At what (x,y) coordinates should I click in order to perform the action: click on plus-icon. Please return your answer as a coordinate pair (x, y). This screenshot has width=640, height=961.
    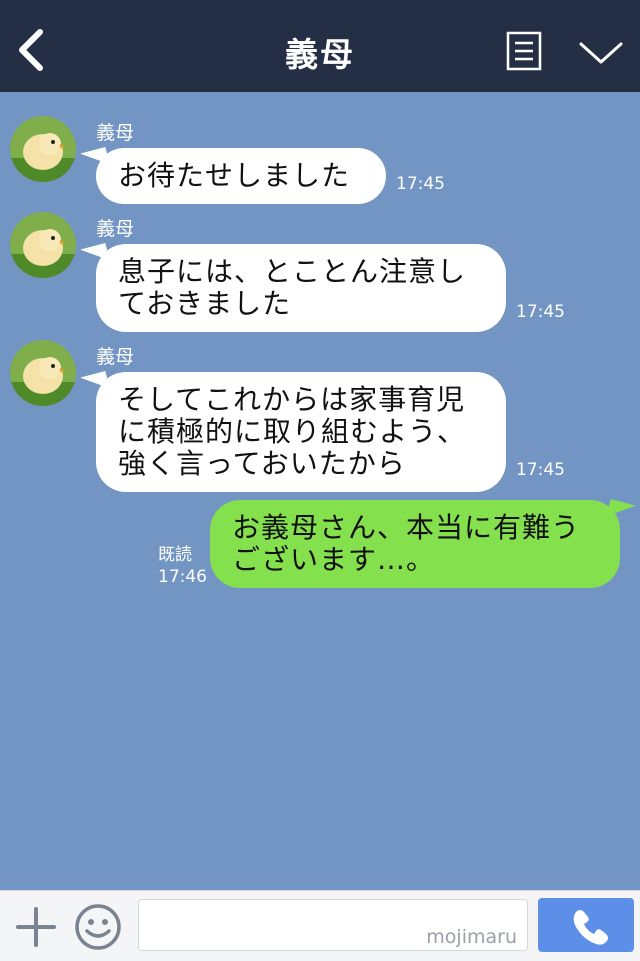
    Looking at the image, I should click on (36, 927).